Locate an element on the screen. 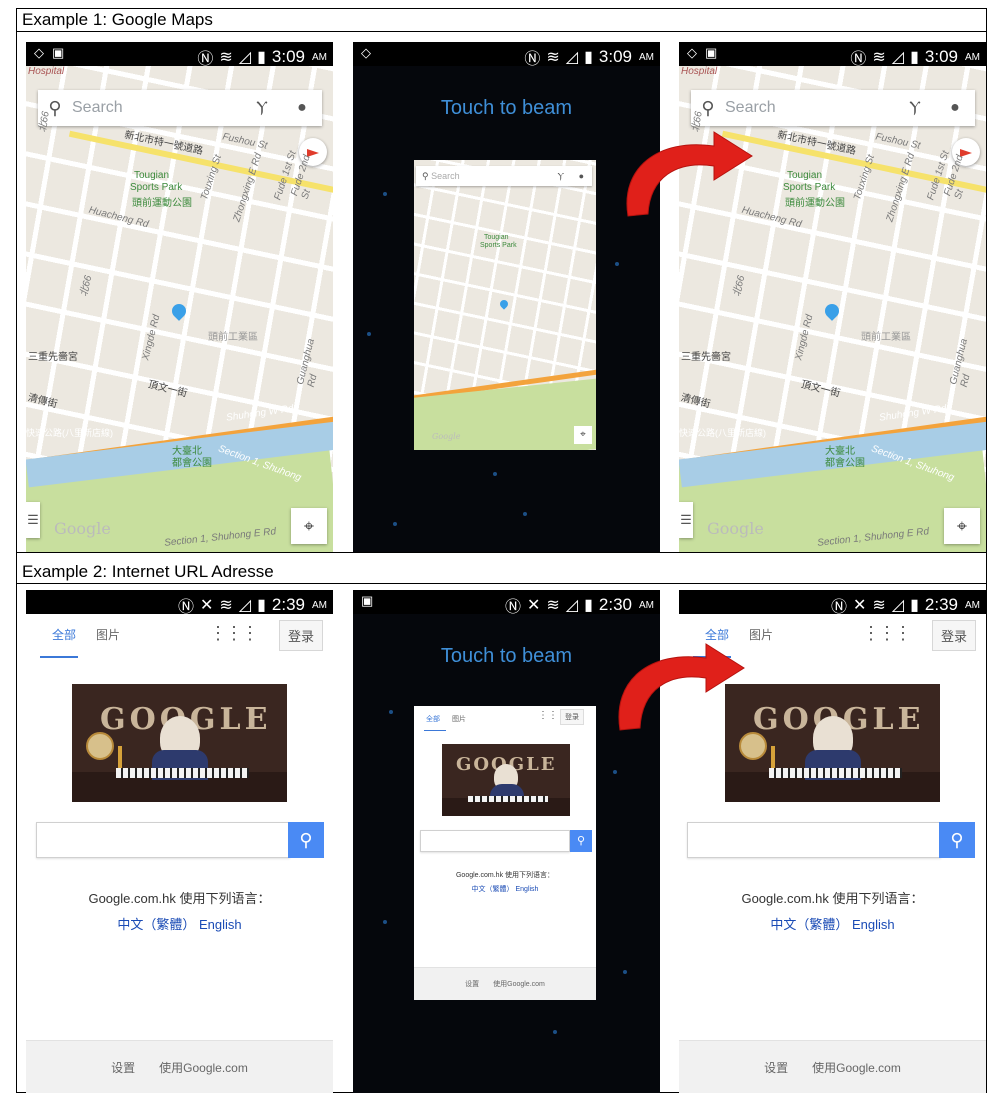  doodle-clock is located at coordinates (100, 746).